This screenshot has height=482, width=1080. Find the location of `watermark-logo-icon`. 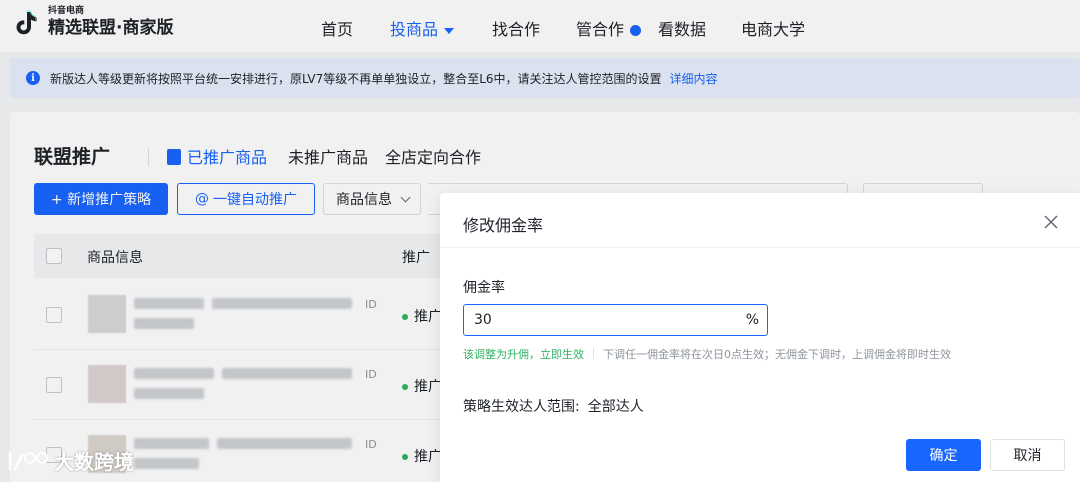

watermark-logo-icon is located at coordinates (28, 460).